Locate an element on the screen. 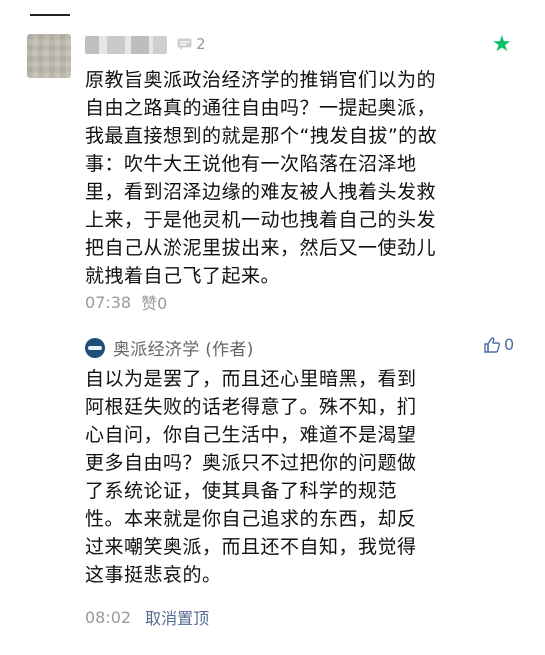 Image resolution: width=545 pixels, height=655 pixels. star-icon: ★ is located at coordinates (502, 45).